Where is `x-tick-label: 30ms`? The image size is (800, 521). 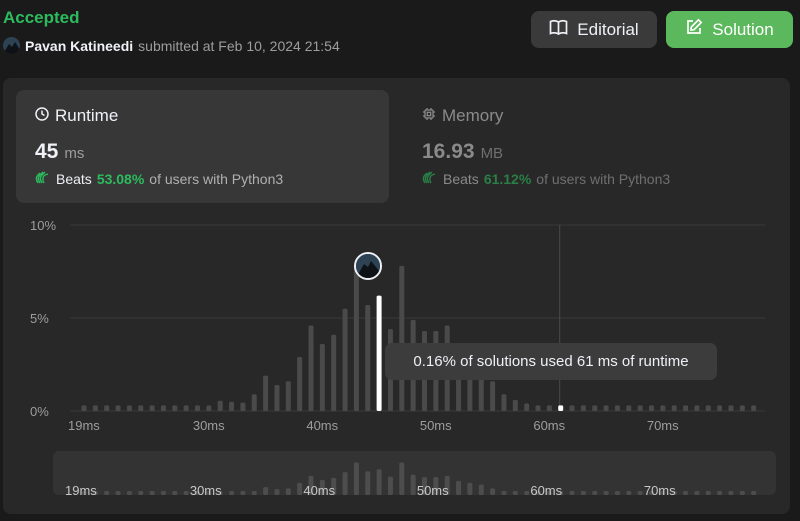
x-tick-label: 30ms is located at coordinates (209, 425).